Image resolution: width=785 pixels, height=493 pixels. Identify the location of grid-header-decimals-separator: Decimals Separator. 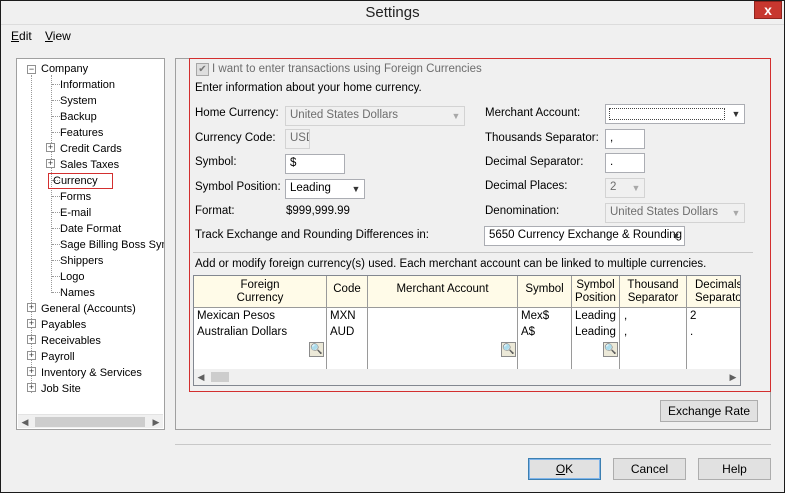
(714, 292).